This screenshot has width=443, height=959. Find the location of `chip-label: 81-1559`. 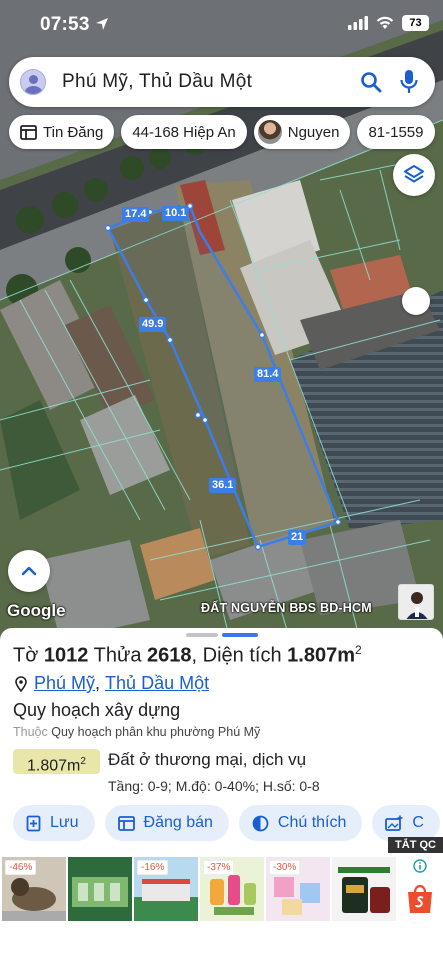

chip-label: 81-1559 is located at coordinates (396, 132).